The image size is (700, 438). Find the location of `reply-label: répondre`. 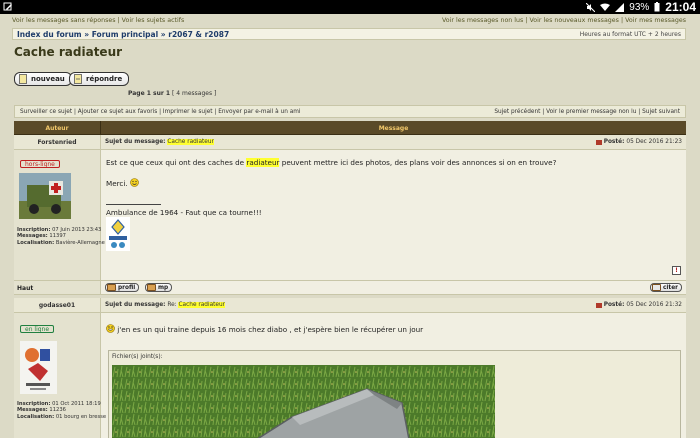

reply-label: répondre is located at coordinates (104, 79).